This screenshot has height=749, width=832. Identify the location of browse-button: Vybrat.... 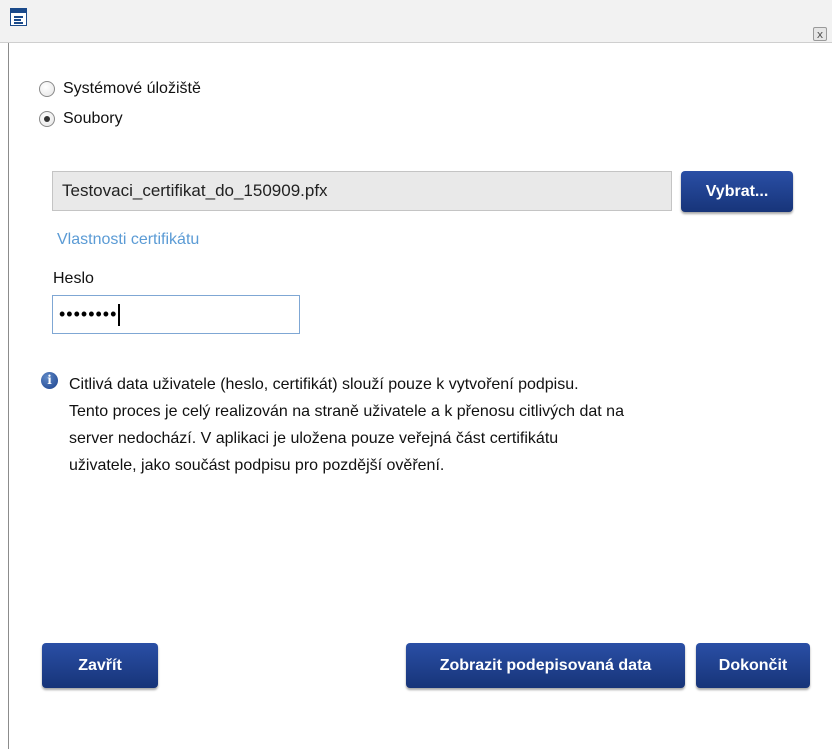
(737, 191).